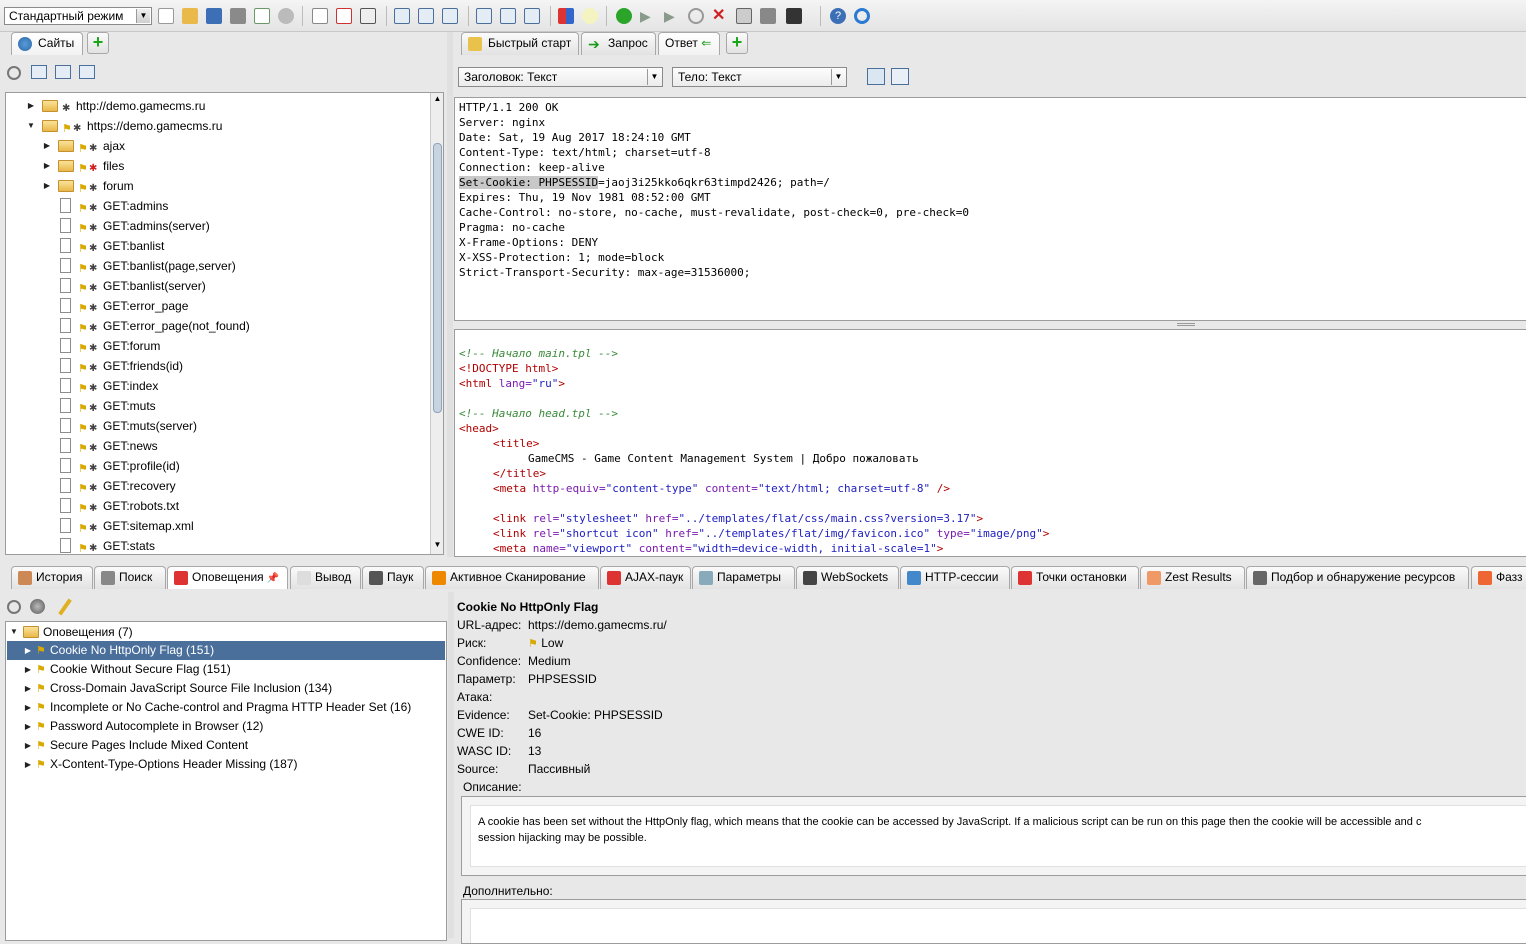 This screenshot has height=944, width=1526. Describe the element at coordinates (226, 726) in the screenshot. I see `alert-item: ▶ ⚑ Password Autocomplete in Browser (12)` at that location.